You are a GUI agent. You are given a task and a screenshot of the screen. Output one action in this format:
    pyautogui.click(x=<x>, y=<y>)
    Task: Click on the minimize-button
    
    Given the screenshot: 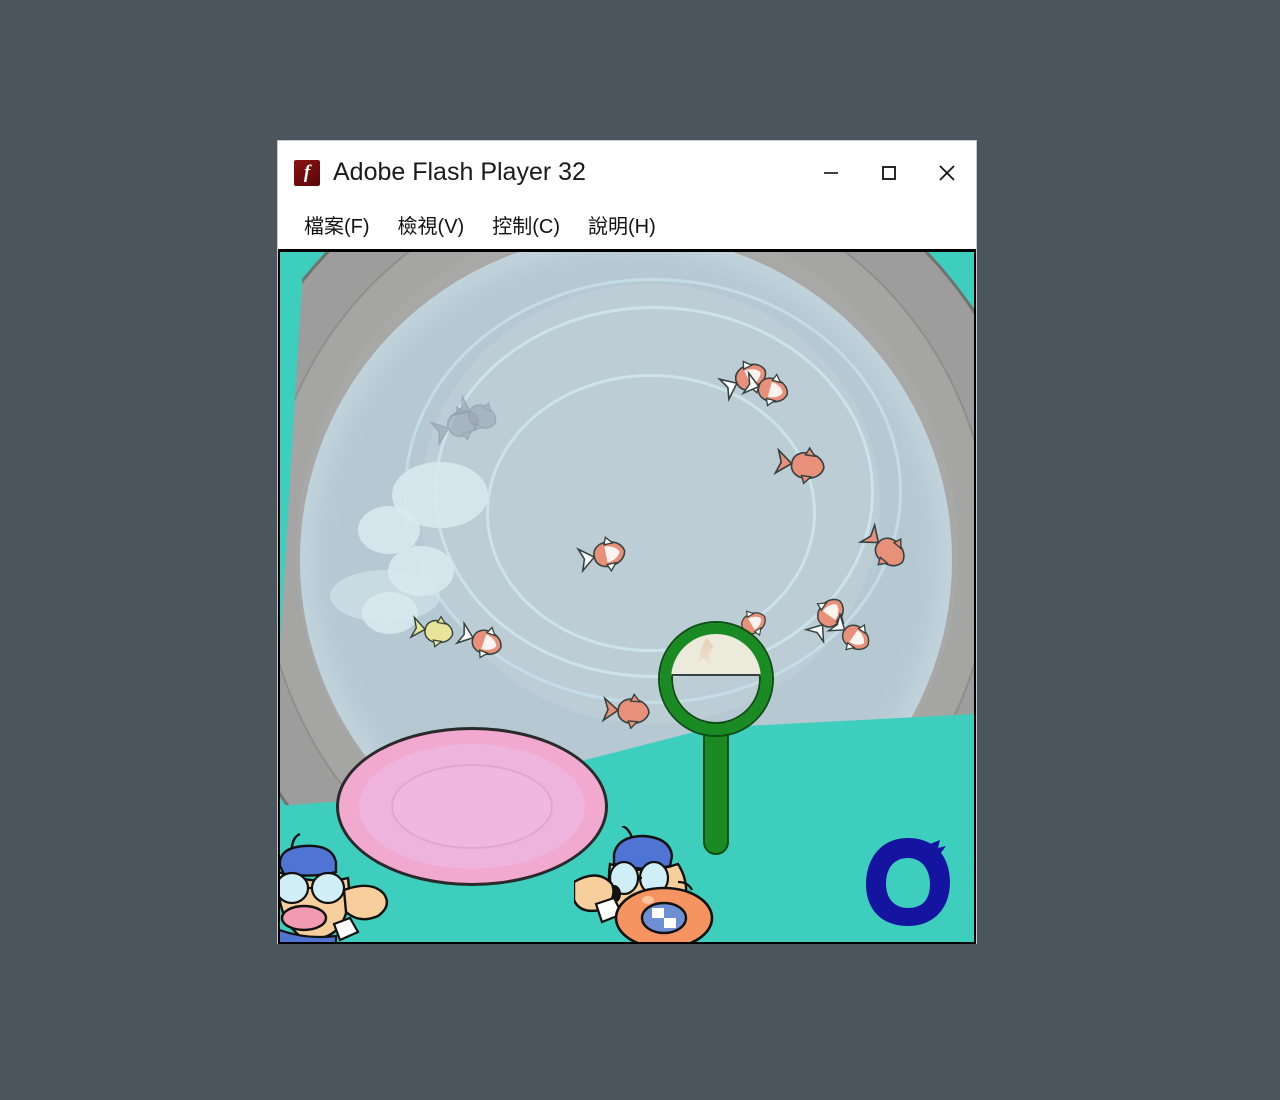 What is the action you would take?
    pyautogui.click(x=831, y=172)
    